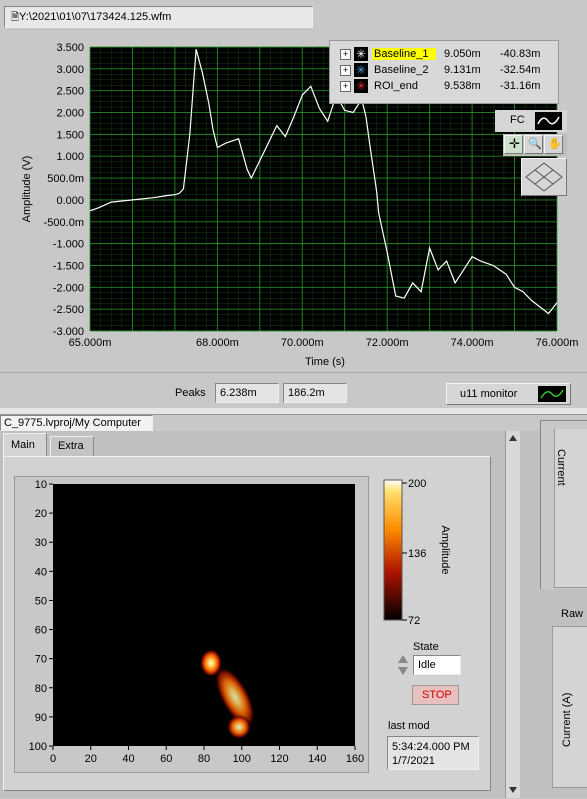 The height and width of the screenshot is (799, 587). I want to click on colorbar-tick-min: 72, so click(414, 620).